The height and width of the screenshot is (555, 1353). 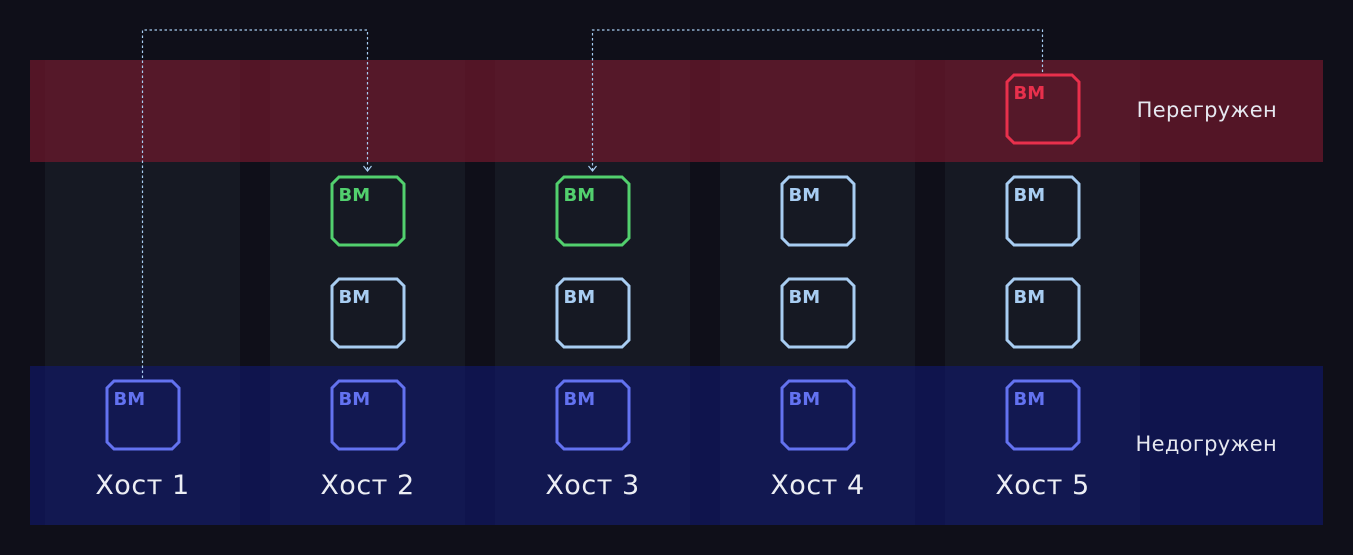 I want to click on vm-box-host3-1: ВМ, so click(x=592, y=415).